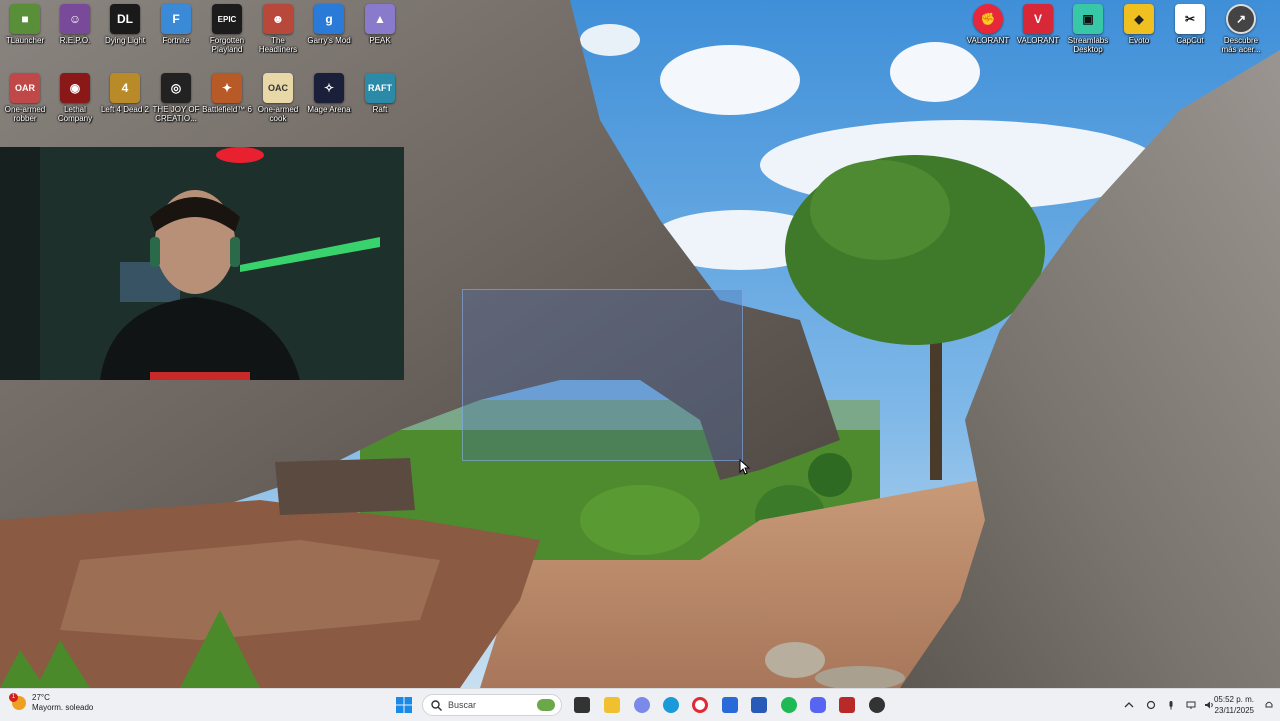 The image size is (1280, 721). I want to click on desktop-icon-battlefield-6: ✦ Battlefield™ 6, so click(227, 91).